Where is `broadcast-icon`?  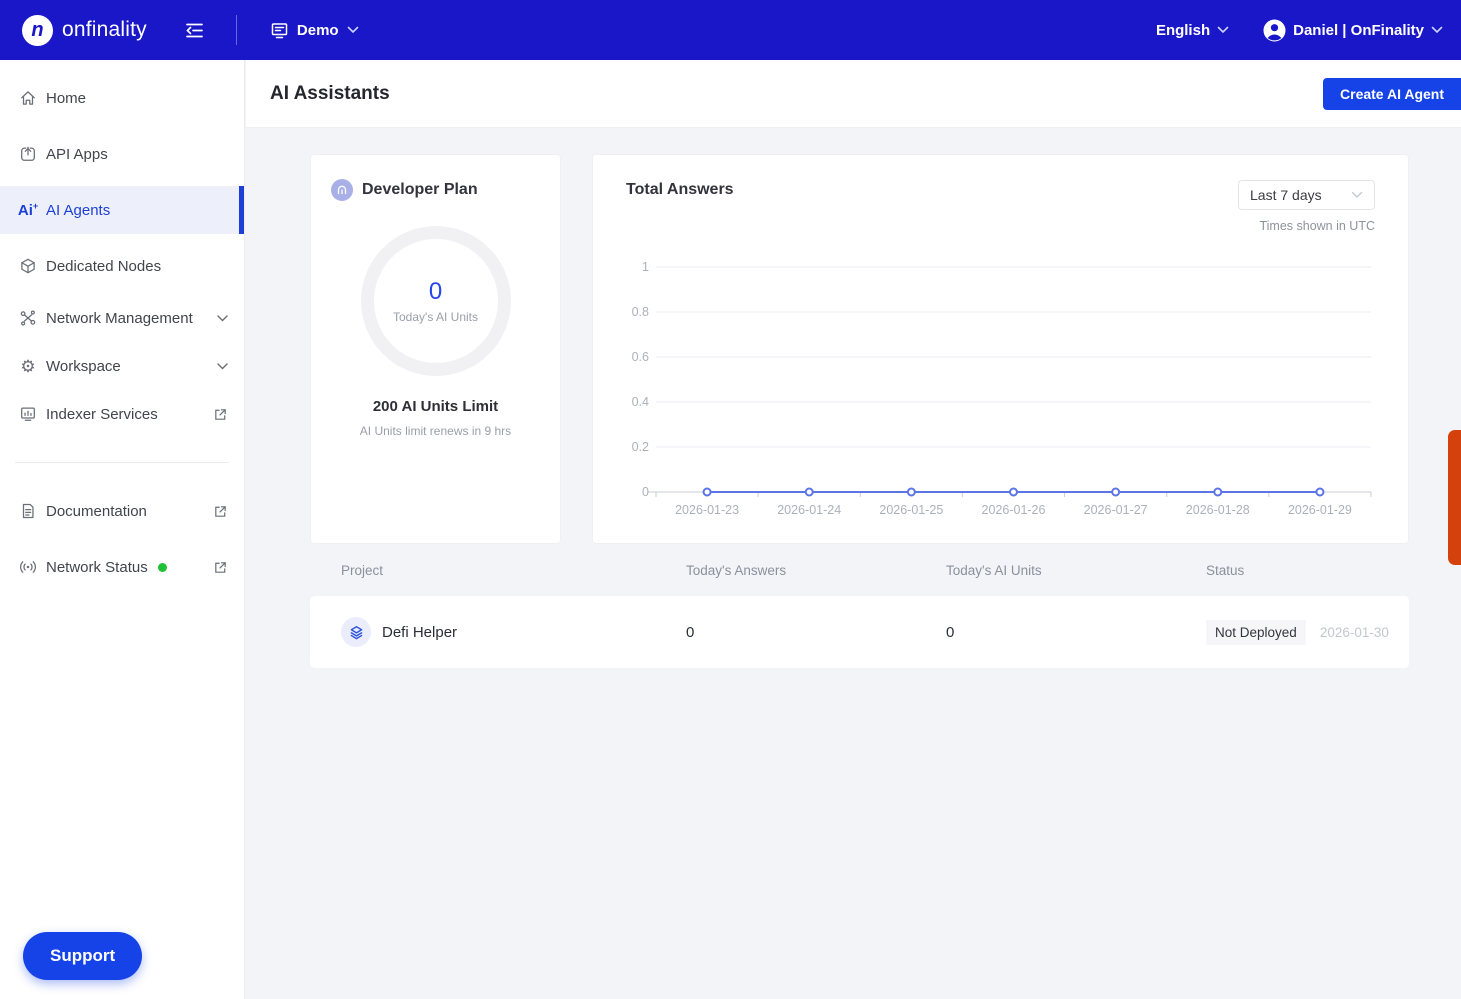
broadcast-icon is located at coordinates (28, 567).